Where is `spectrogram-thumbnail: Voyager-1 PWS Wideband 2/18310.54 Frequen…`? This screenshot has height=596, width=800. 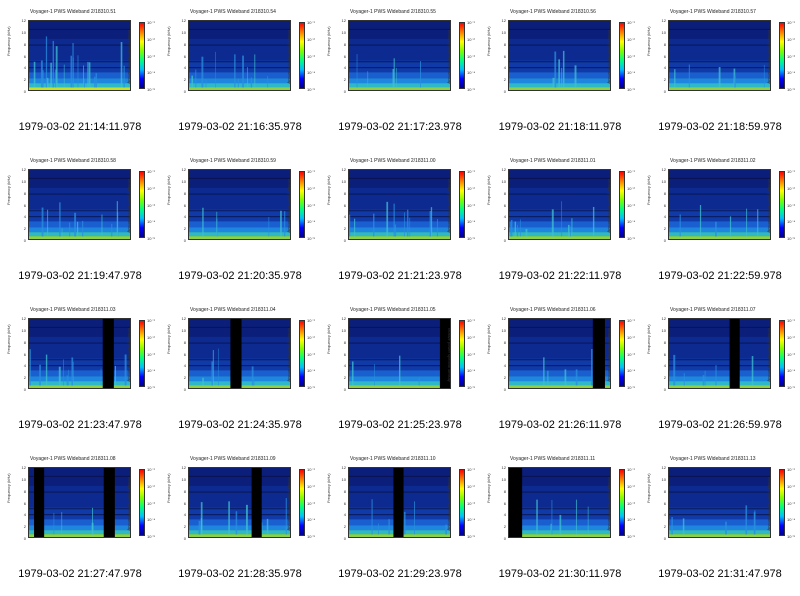
spectrogram-thumbnail: Voyager-1 PWS Wideband 2/18310.54 Frequen… is located at coordinates (240, 74).